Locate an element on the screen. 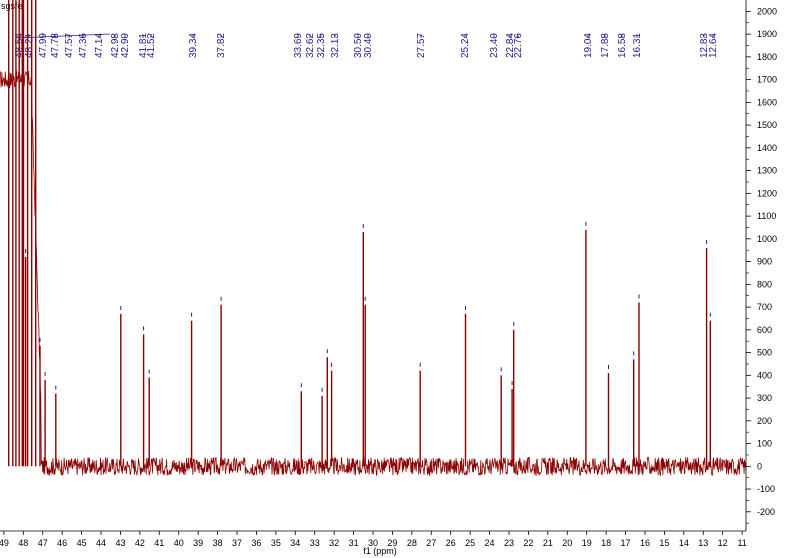 This screenshot has height=558, width=800. y-tick-label: 2000 is located at coordinates (767, 11).